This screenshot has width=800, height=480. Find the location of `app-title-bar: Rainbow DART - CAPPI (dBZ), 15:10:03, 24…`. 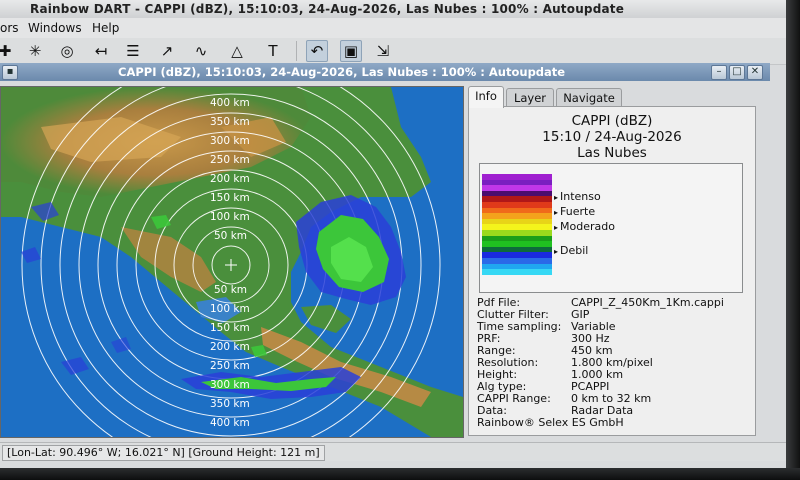

app-title-bar: Rainbow DART - CAPPI (dBZ), 15:10:03, 24… is located at coordinates (393, 9).